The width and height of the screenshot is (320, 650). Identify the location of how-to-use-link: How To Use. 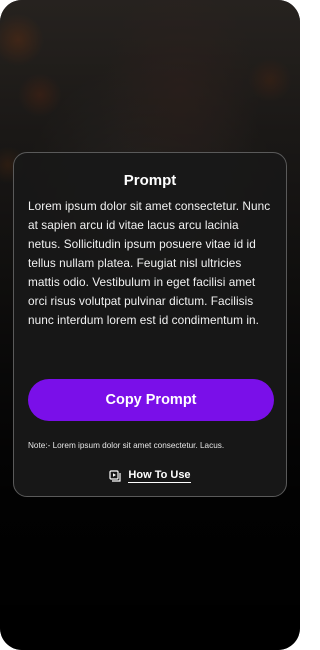
(150, 476).